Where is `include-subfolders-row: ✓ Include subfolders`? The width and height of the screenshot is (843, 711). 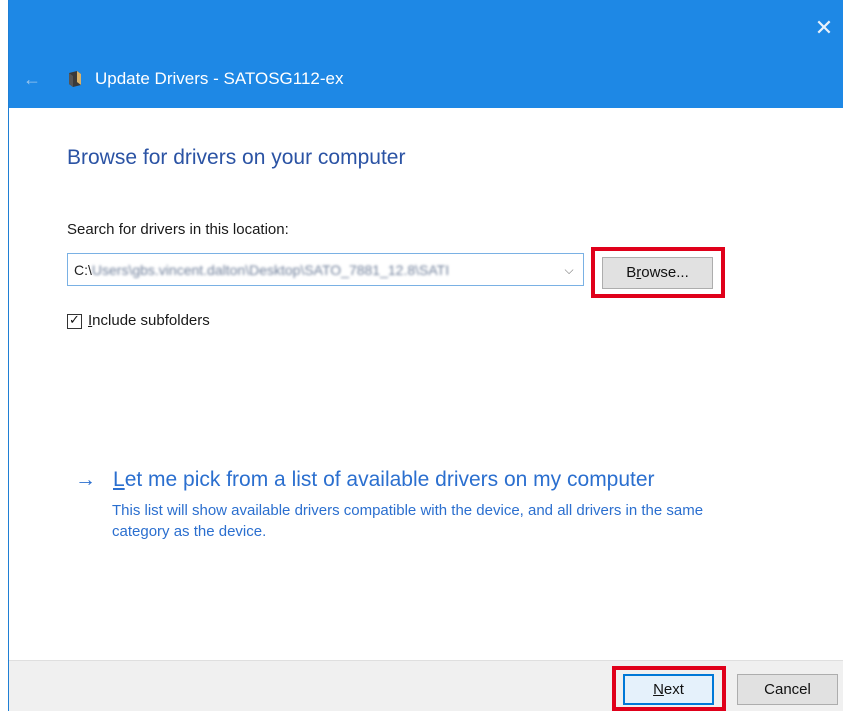 include-subfolders-row: ✓ Include subfolders is located at coordinates (138, 321).